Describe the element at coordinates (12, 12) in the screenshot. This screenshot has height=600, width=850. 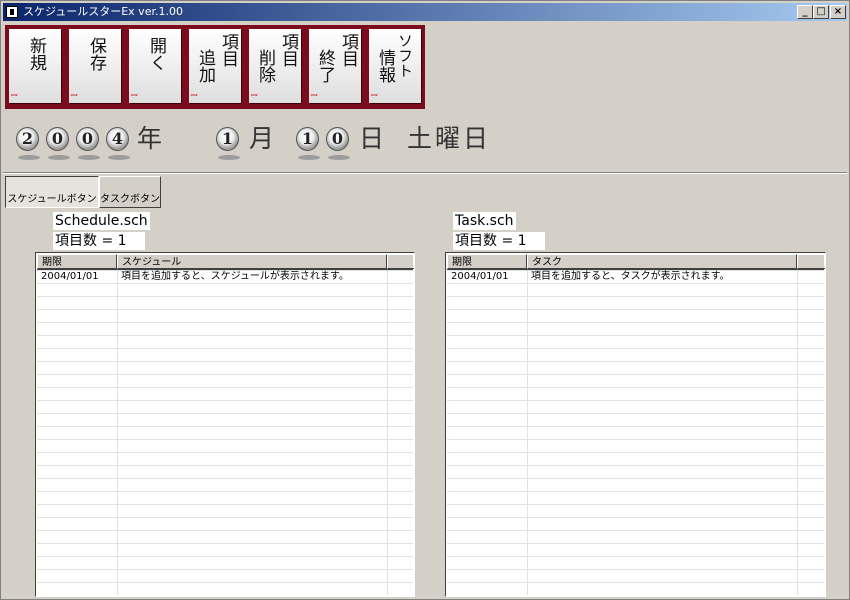
I see `app-icon` at that location.